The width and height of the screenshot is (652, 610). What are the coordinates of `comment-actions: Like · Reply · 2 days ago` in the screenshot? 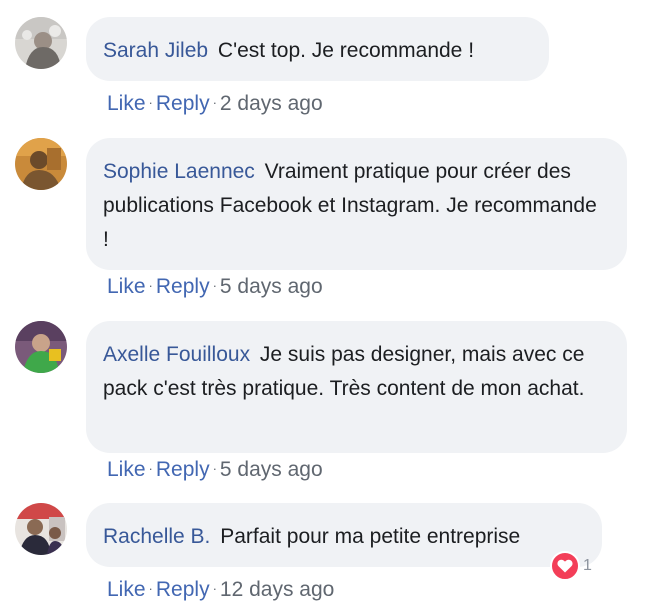 It's located at (215, 105).